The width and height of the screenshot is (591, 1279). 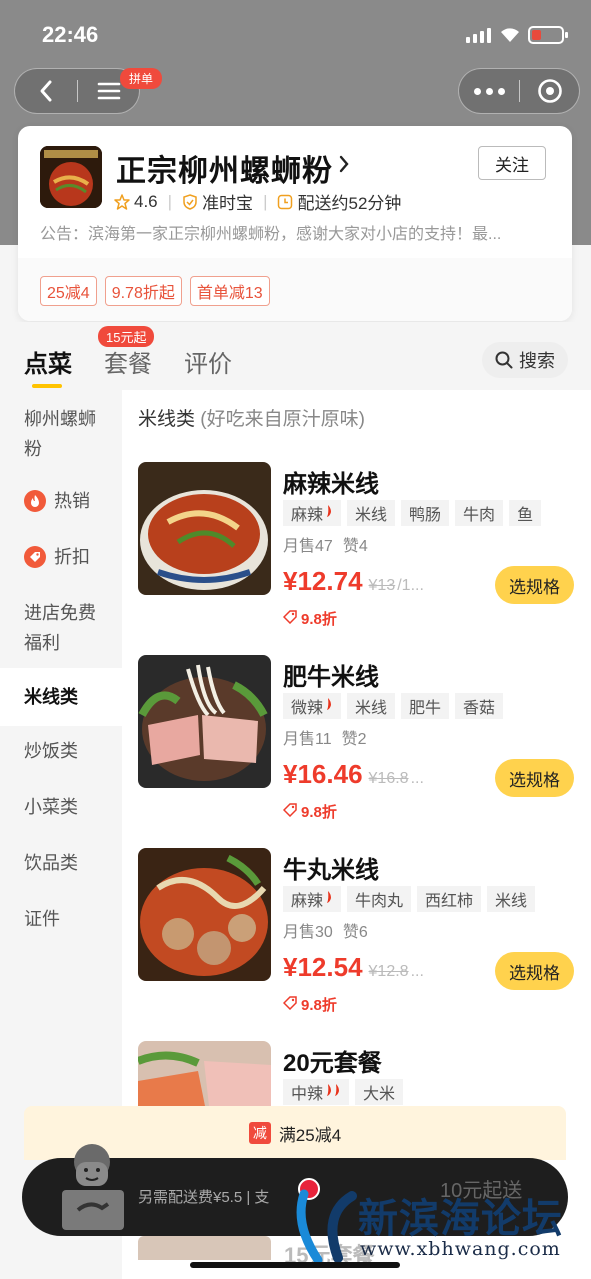 What do you see at coordinates (72, 557) in the screenshot?
I see `sidebar-item-label: 折扣` at bounding box center [72, 557].